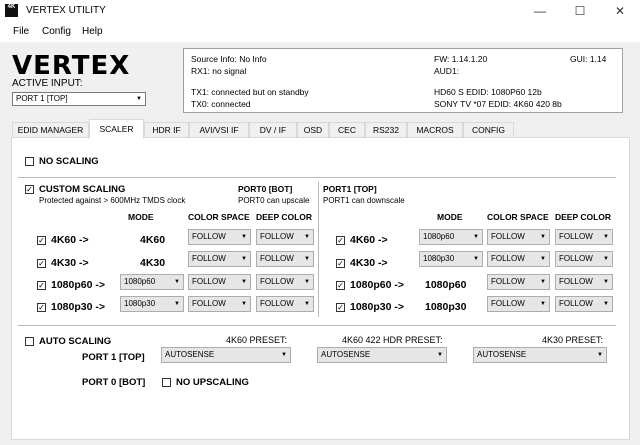  Describe the element at coordinates (219, 71) in the screenshot. I see `rx1-status: RX1: no signal` at that location.